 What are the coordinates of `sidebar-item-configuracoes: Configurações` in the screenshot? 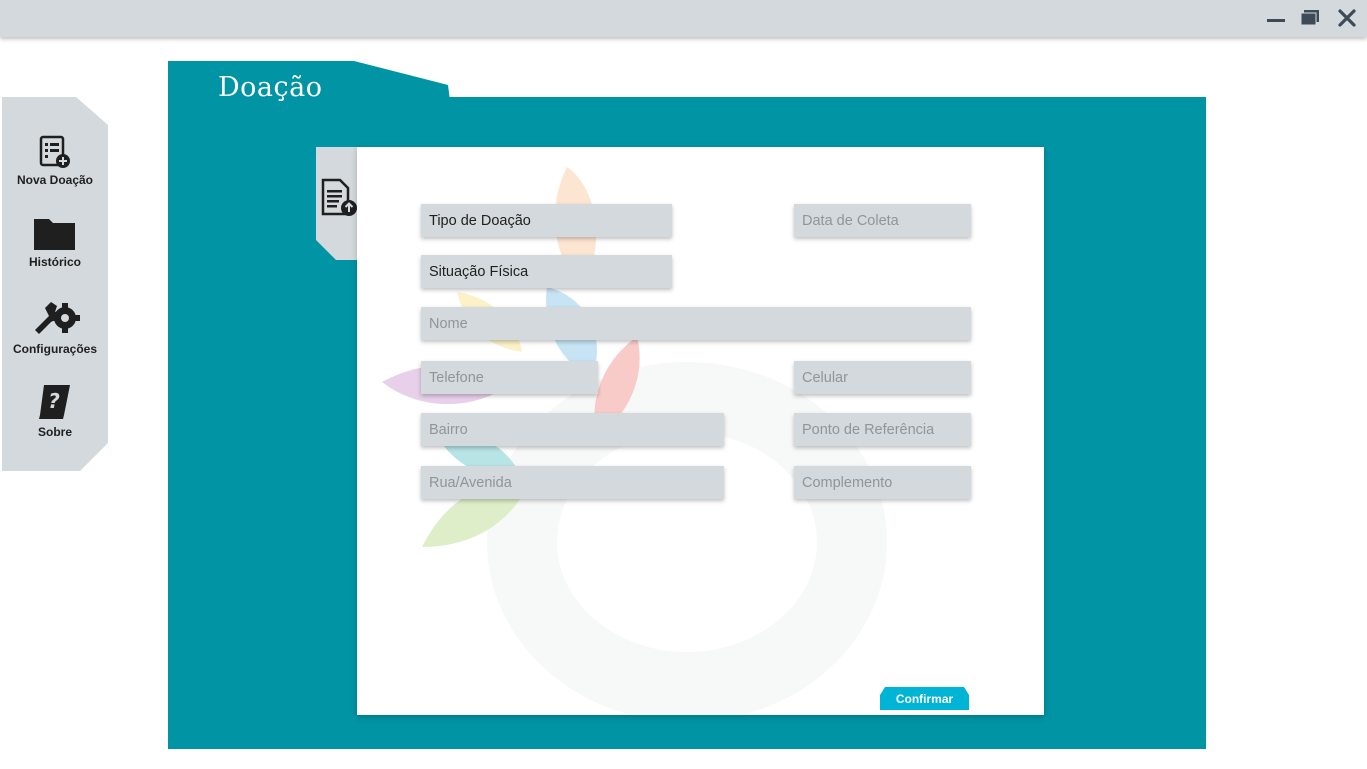 It's located at (55, 328).